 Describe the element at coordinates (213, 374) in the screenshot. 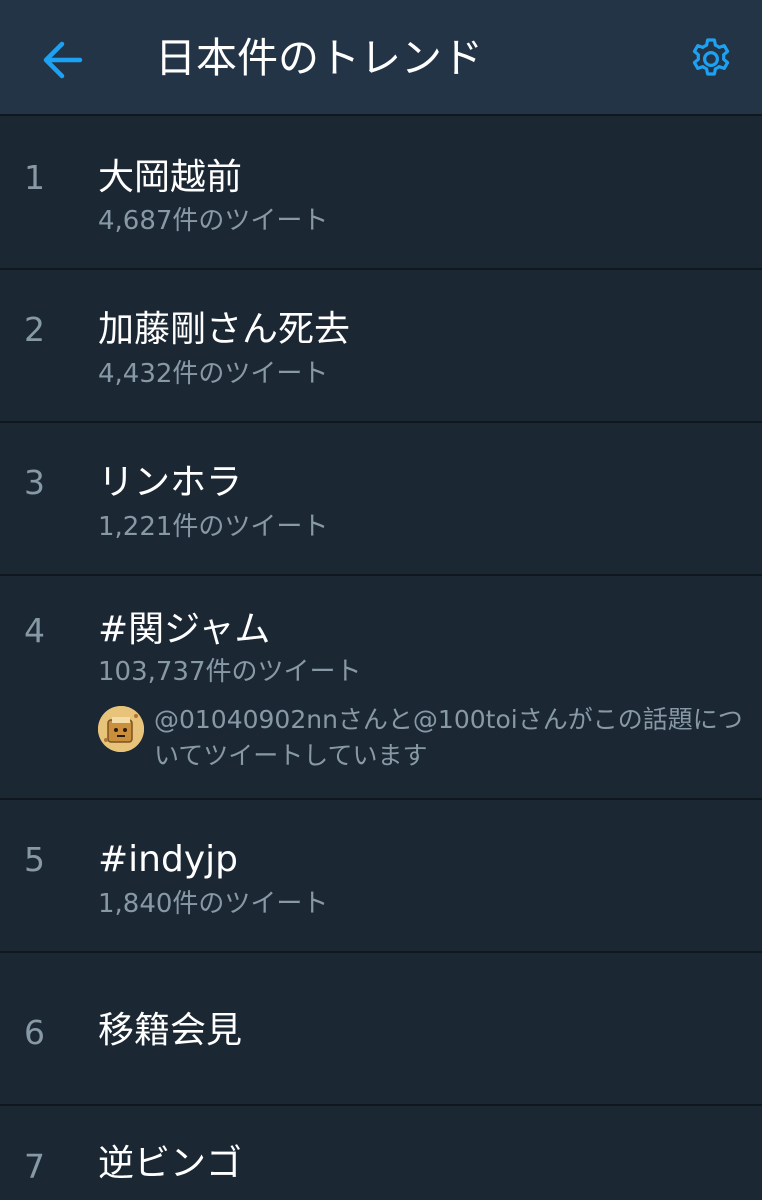

I see `trend-tweet-count: 4,432件のツイート` at that location.